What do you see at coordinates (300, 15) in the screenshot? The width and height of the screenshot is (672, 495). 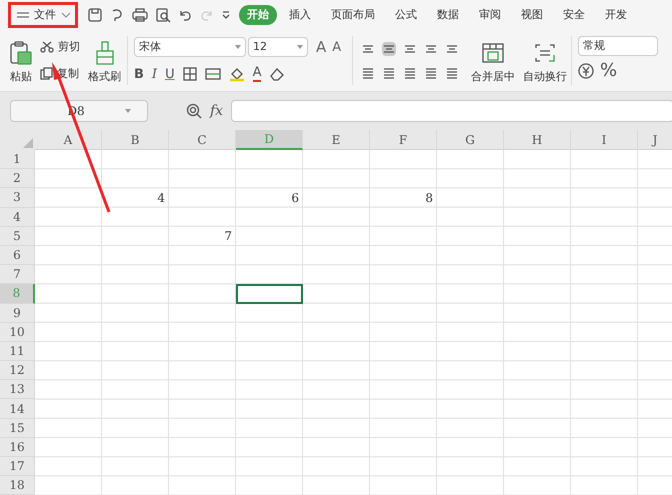 I see `menu-tab: 插入` at bounding box center [300, 15].